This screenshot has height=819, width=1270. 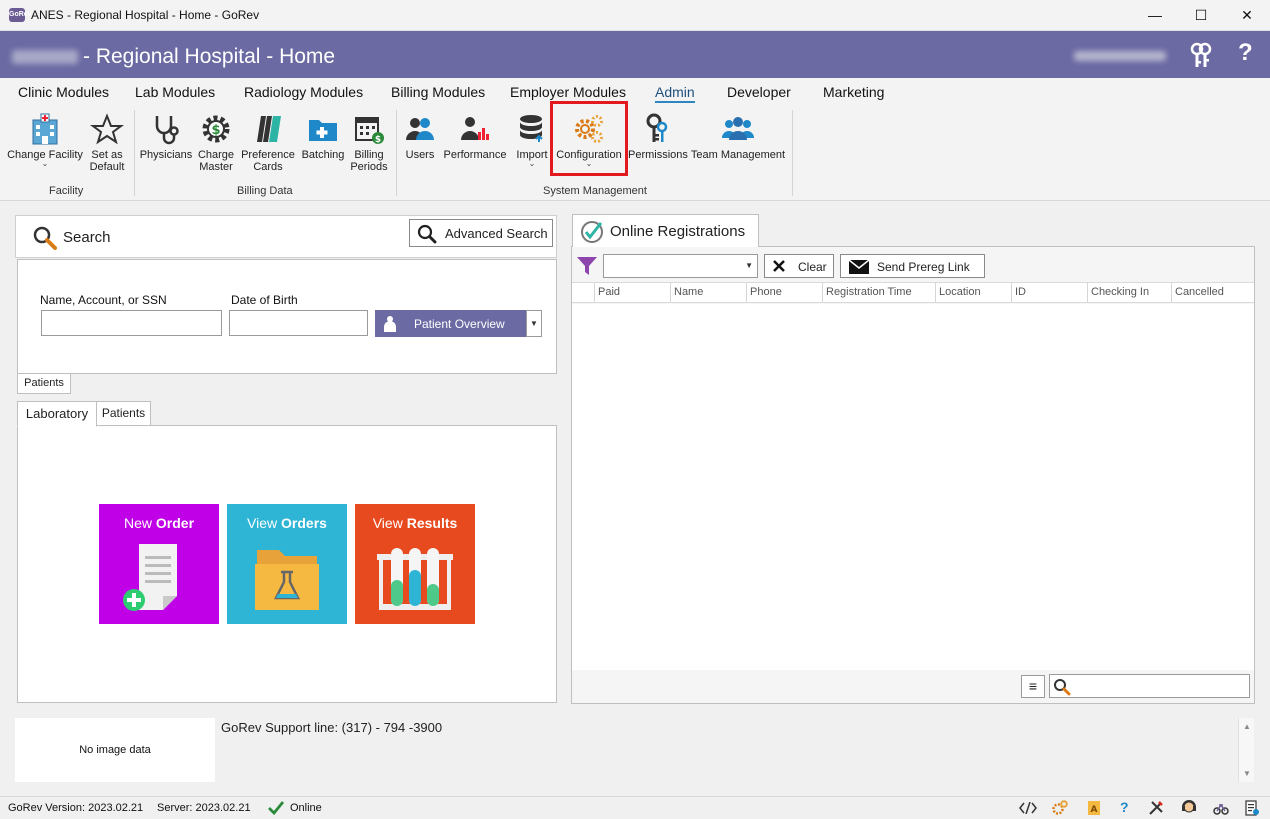 I want to click on online-registrations-title: Online Registrations, so click(x=678, y=231).